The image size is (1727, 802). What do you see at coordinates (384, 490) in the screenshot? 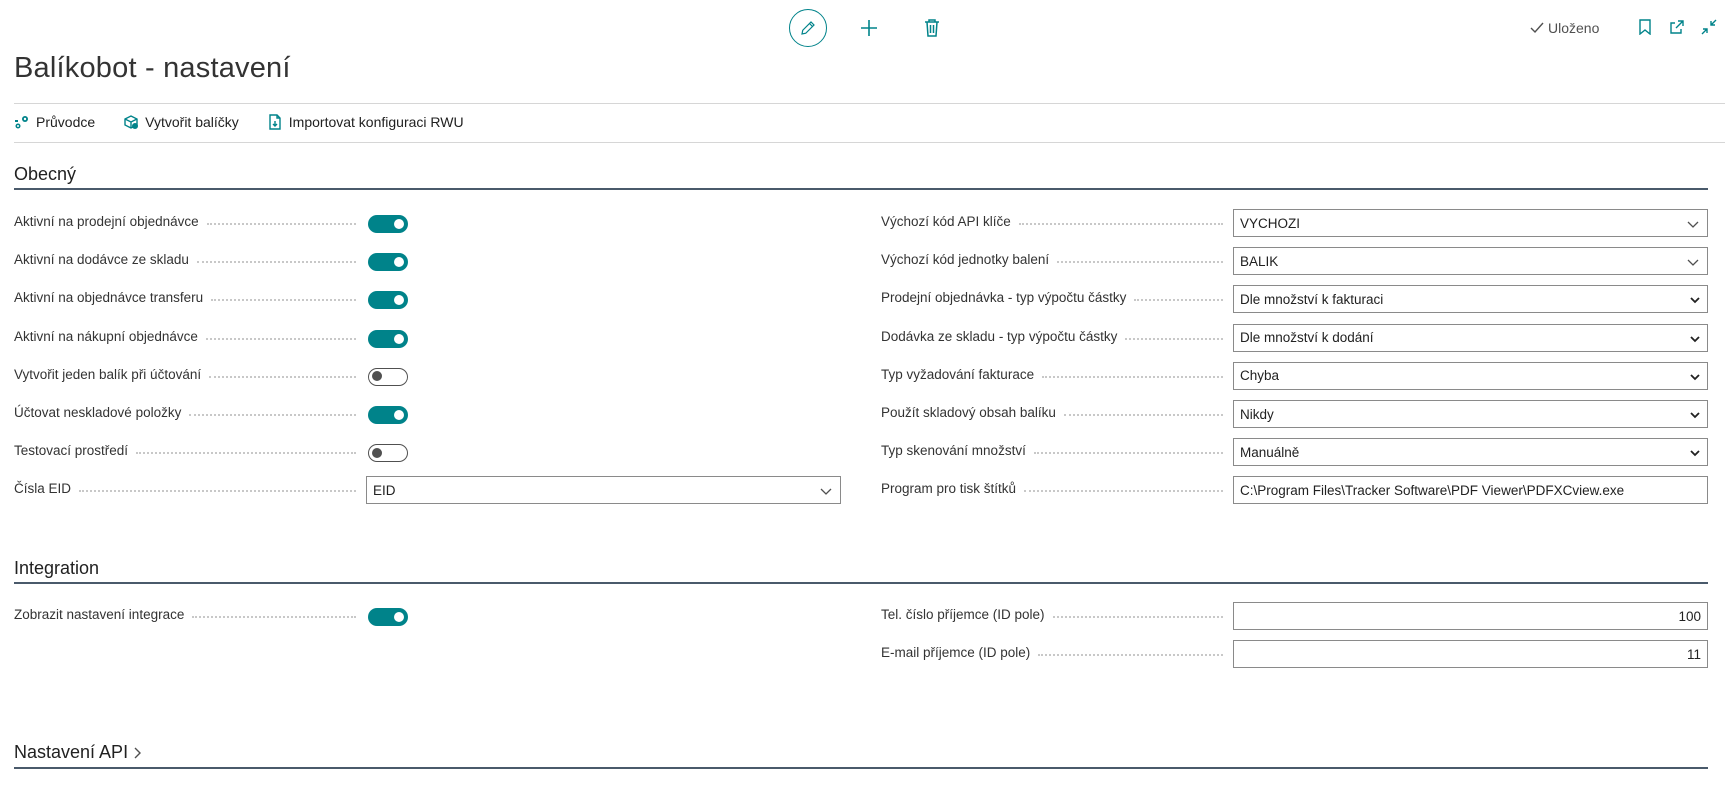
I see `cisla-eid-value: EID` at bounding box center [384, 490].